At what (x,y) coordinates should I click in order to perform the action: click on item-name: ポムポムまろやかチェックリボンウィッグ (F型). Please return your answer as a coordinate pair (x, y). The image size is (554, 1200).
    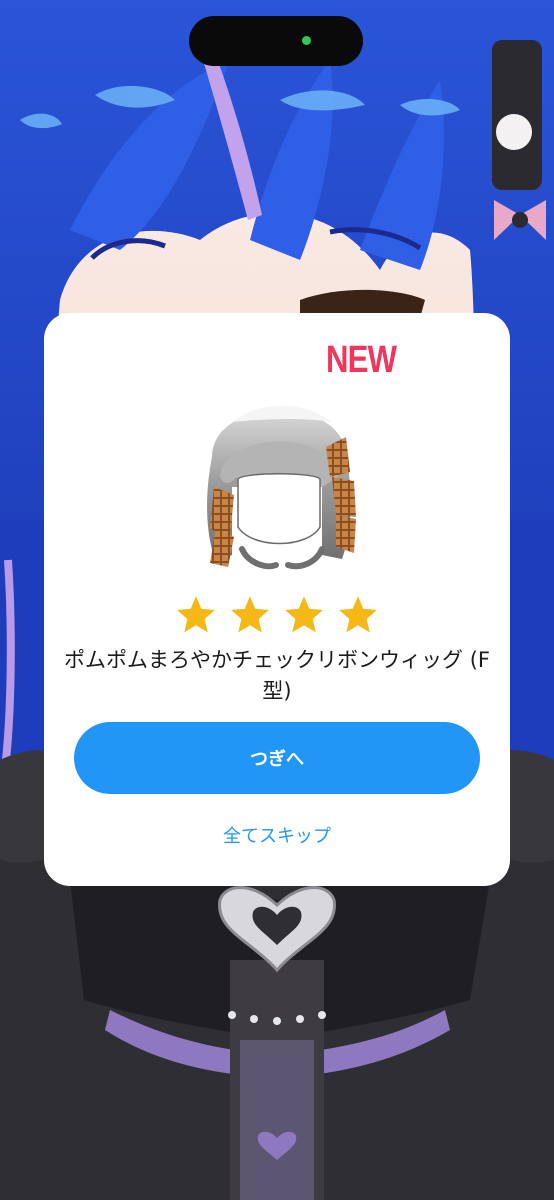
    Looking at the image, I should click on (277, 675).